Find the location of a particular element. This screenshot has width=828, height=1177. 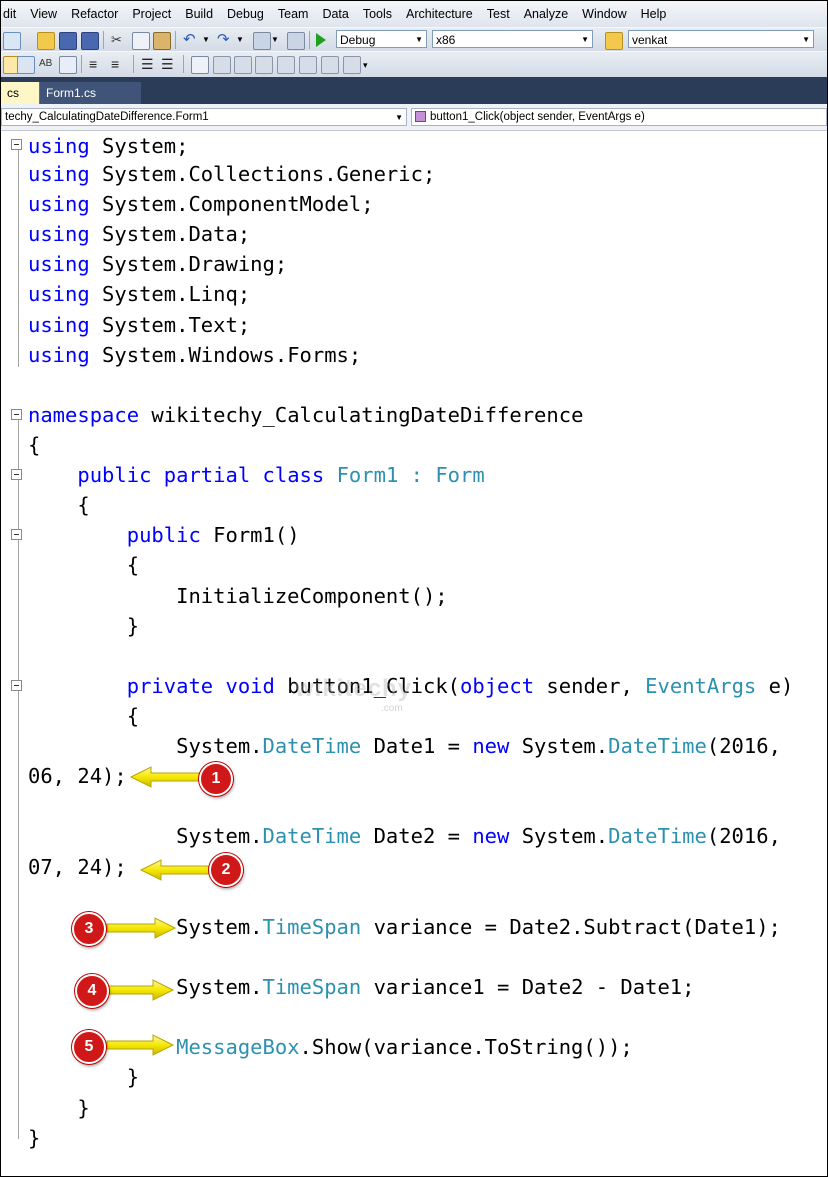

watermark-logo: wikitechy is located at coordinates (354, 688).